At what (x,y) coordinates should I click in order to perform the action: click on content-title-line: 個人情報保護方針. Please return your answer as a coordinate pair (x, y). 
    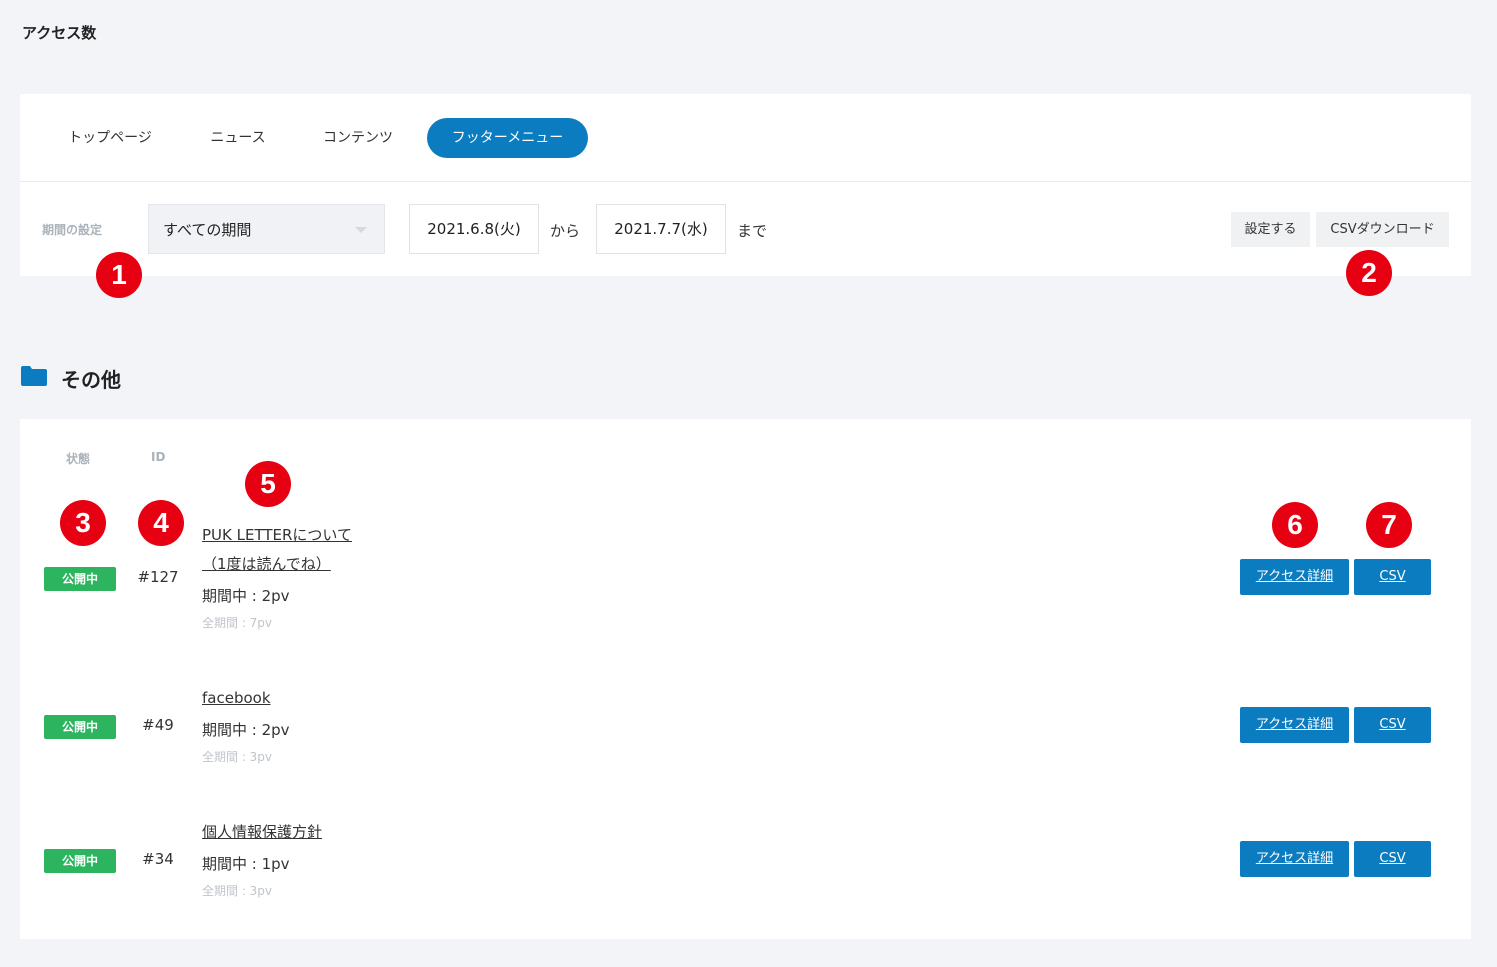
    Looking at the image, I should click on (262, 832).